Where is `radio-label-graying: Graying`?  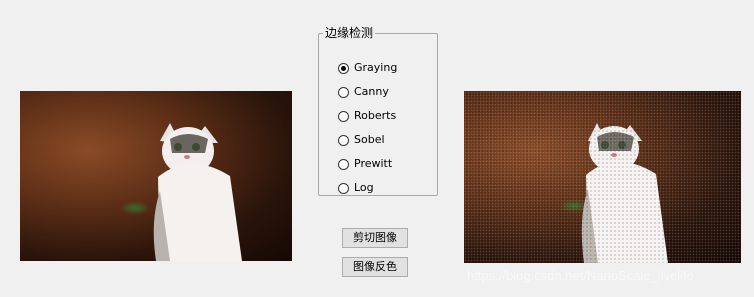
radio-label-graying: Graying is located at coordinates (376, 67).